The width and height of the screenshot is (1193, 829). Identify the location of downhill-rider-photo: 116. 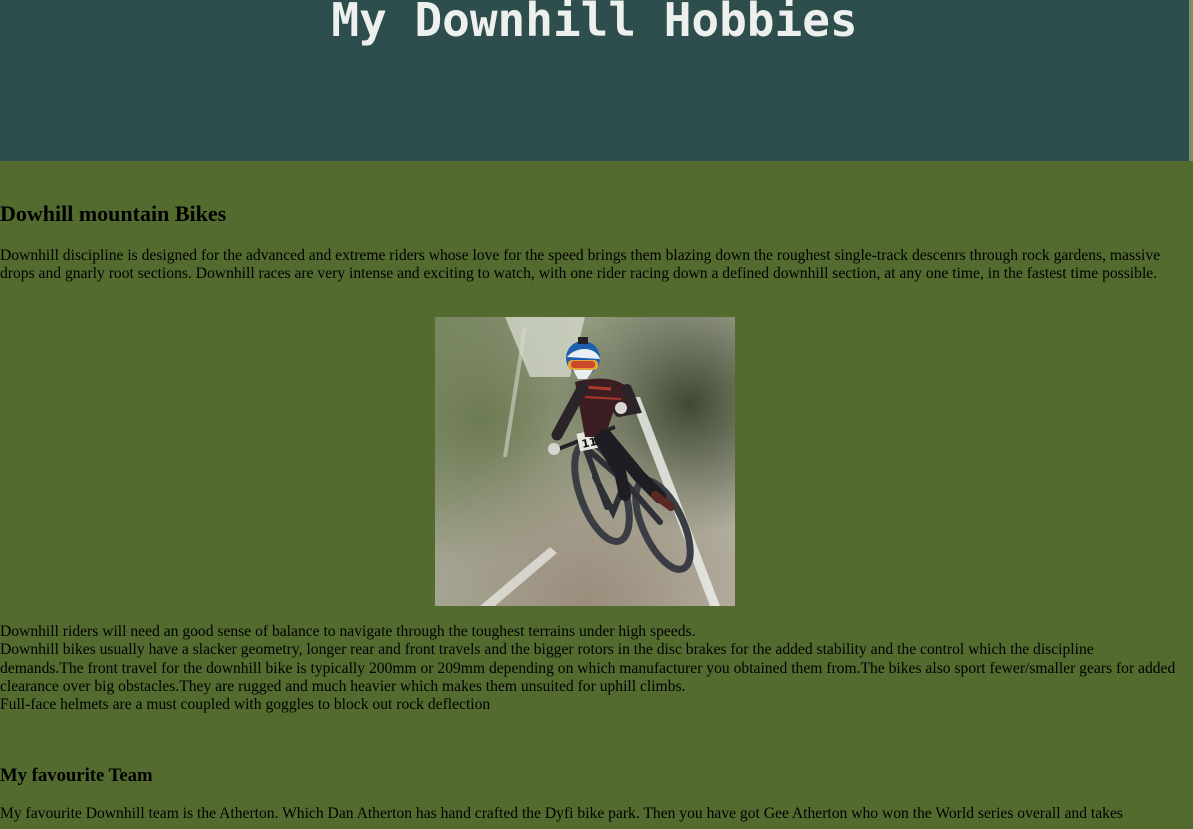
(585, 461).